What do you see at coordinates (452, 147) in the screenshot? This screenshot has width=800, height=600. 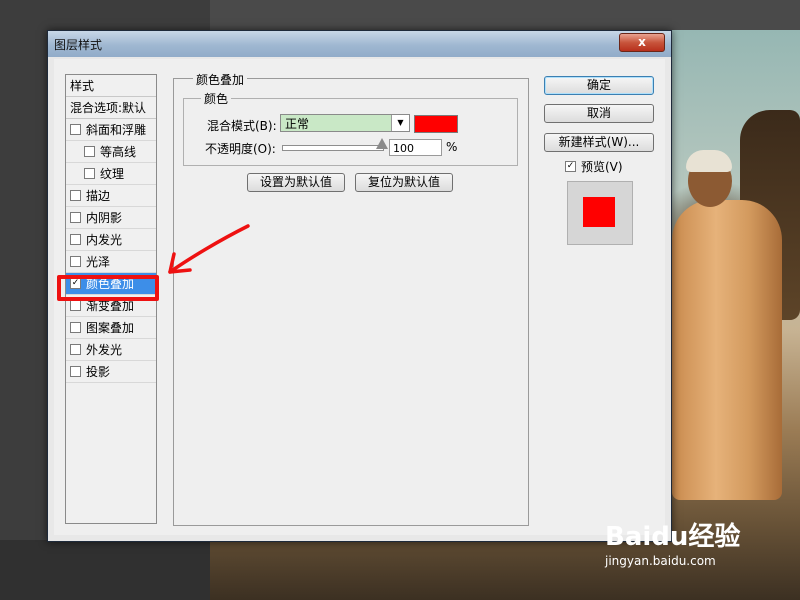 I see `opacity-unit: %` at bounding box center [452, 147].